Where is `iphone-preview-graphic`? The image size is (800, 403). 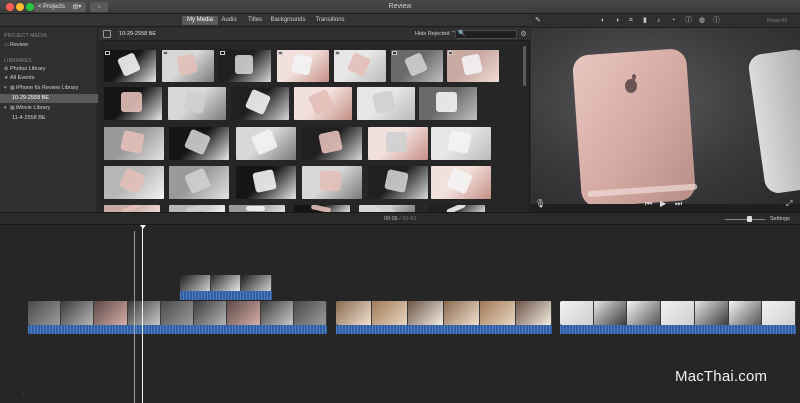
iphone-preview-graphic is located at coordinates (686, 126).